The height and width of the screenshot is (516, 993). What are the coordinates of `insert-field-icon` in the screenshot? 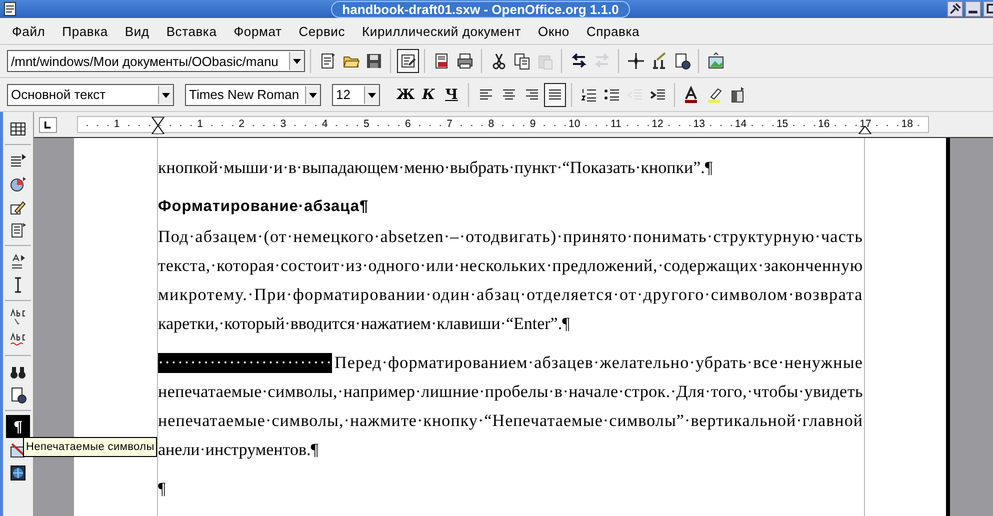 It's located at (18, 161).